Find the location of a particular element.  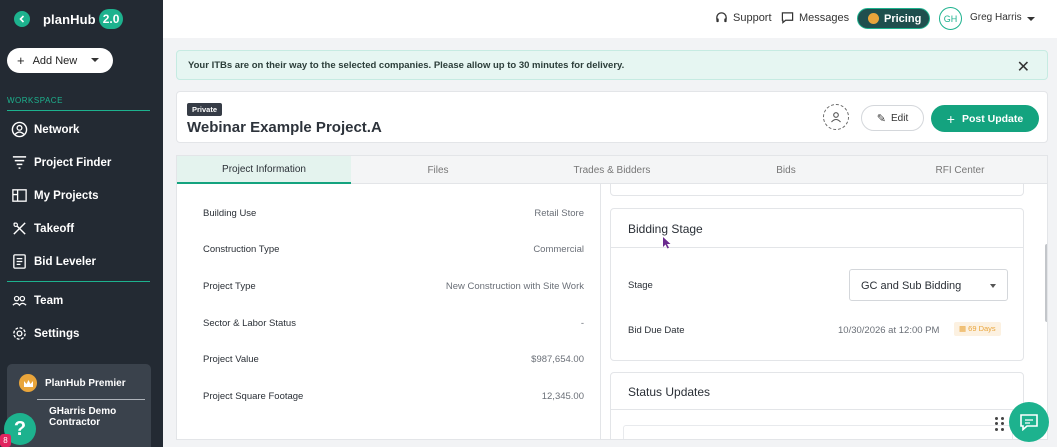

pencil-icon: ✎ is located at coordinates (881, 118).